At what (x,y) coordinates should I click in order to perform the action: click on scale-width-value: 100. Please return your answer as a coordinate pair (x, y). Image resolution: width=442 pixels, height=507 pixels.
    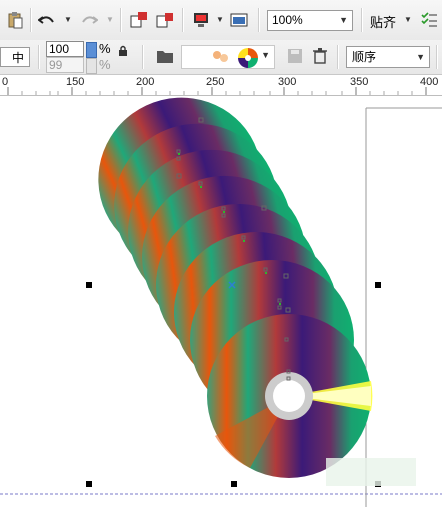
    Looking at the image, I should click on (59, 49).